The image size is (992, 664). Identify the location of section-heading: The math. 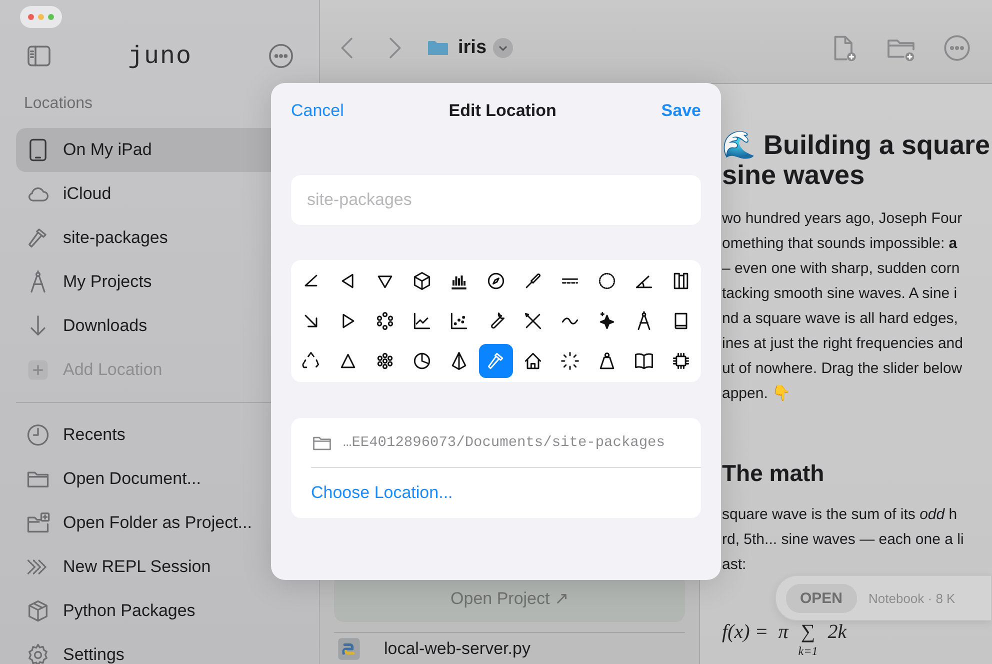
(774, 473).